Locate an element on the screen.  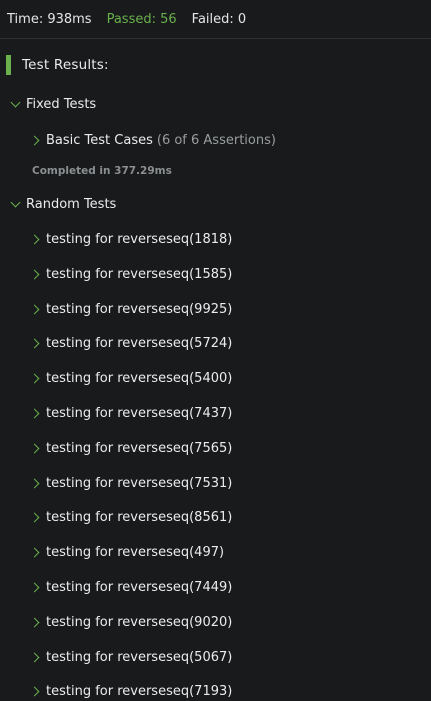
random-test-label: testing for reverseseq(7531) is located at coordinates (139, 483).